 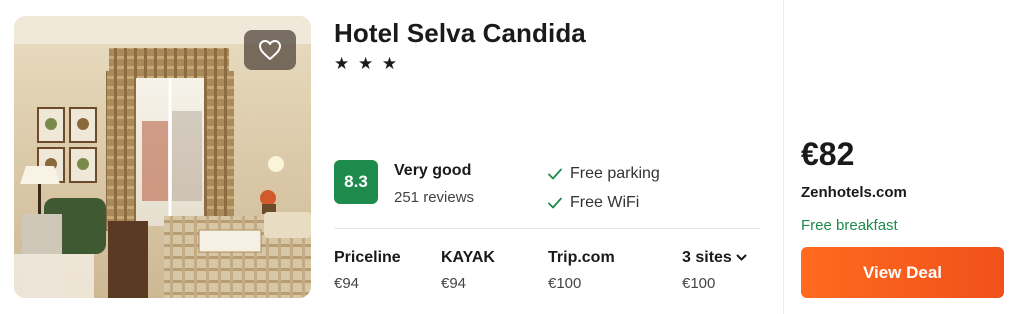 What do you see at coordinates (849, 225) in the screenshot?
I see `deal-perk: Free breakfast` at bounding box center [849, 225].